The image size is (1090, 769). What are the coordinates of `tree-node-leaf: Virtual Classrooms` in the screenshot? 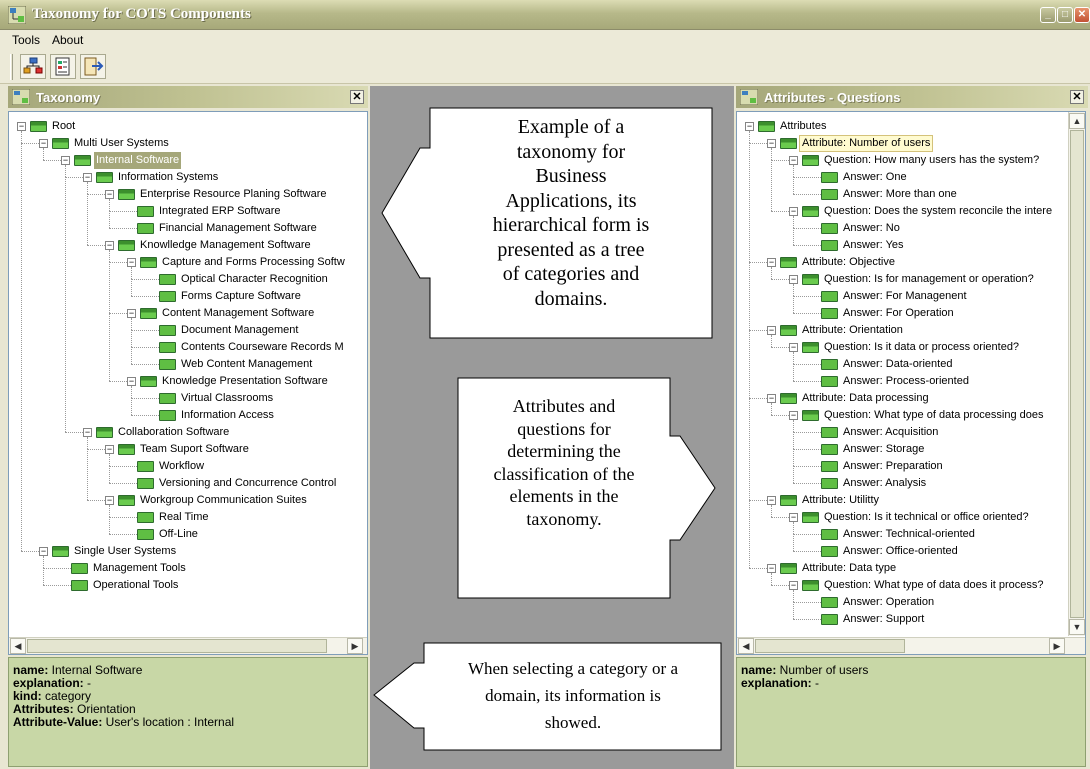 It's located at (188, 398).